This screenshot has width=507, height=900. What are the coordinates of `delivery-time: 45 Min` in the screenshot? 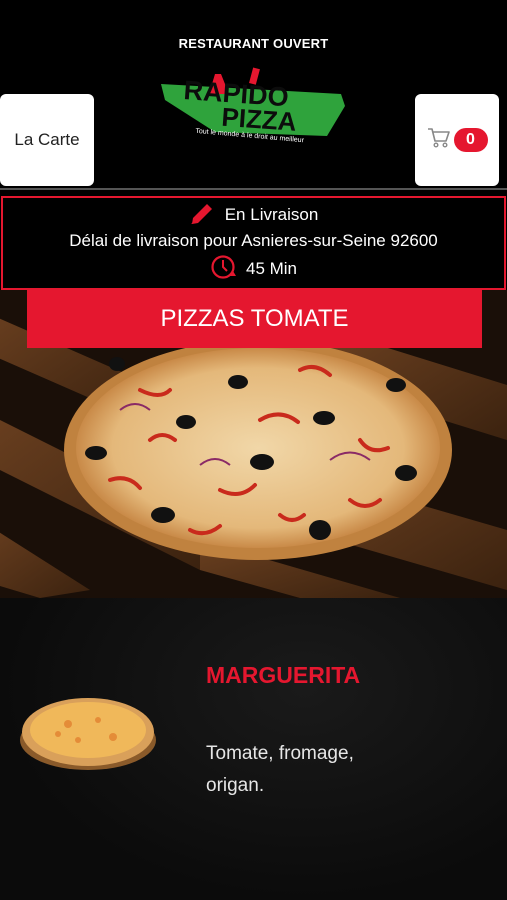 It's located at (271, 268).